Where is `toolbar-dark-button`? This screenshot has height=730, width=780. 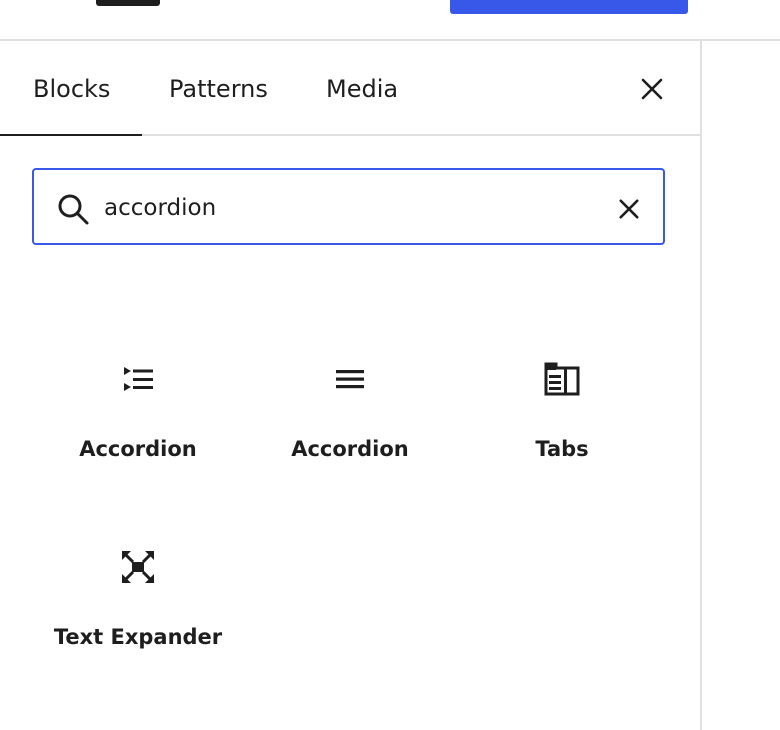 toolbar-dark-button is located at coordinates (128, 3).